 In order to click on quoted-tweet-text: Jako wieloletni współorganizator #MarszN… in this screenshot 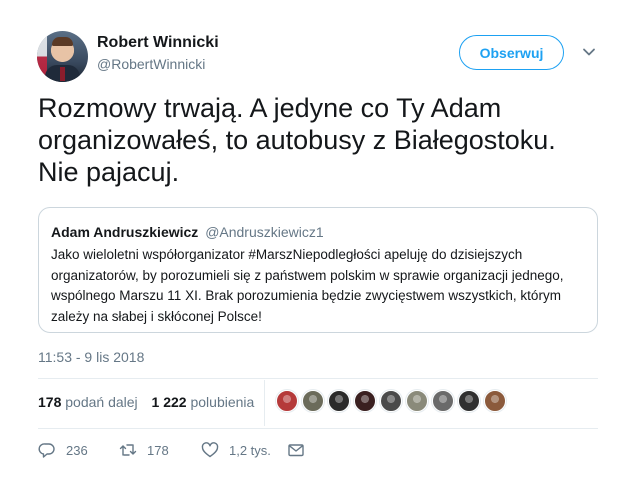, I will do `click(307, 285)`.